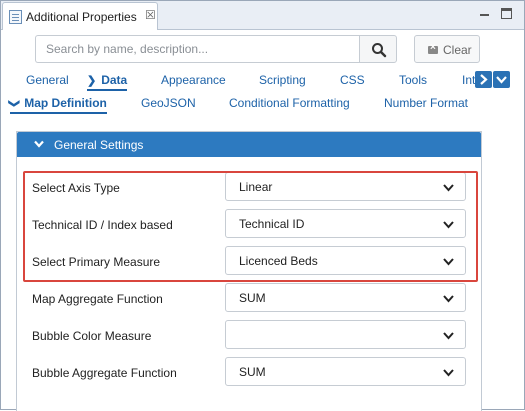  I want to click on field-label-bubble-color: Bubble Color Measure, so click(92, 336).